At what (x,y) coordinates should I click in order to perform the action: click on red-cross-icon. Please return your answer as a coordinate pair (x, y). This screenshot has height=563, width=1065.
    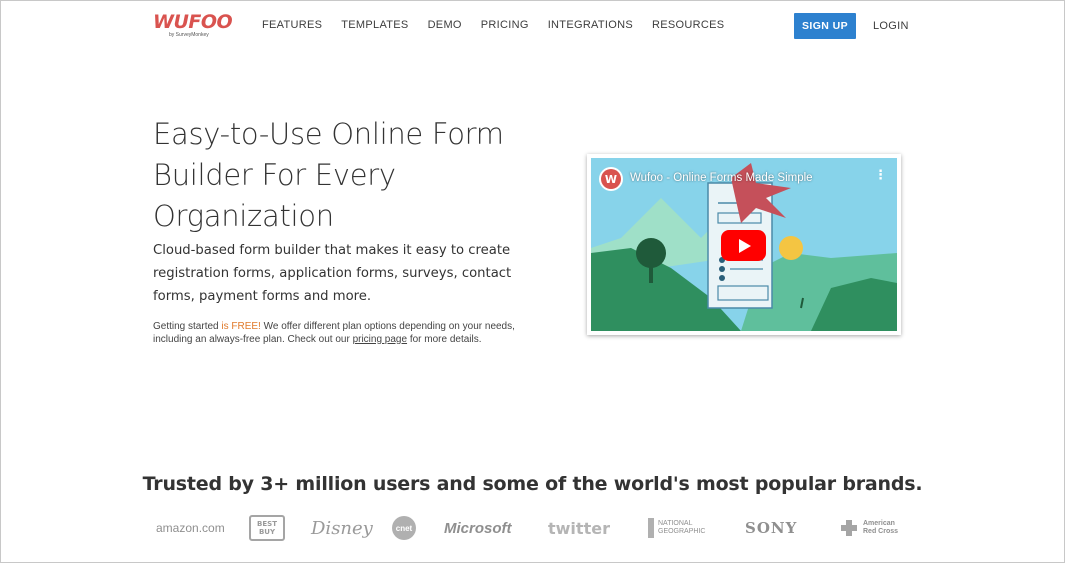
    Looking at the image, I should click on (849, 528).